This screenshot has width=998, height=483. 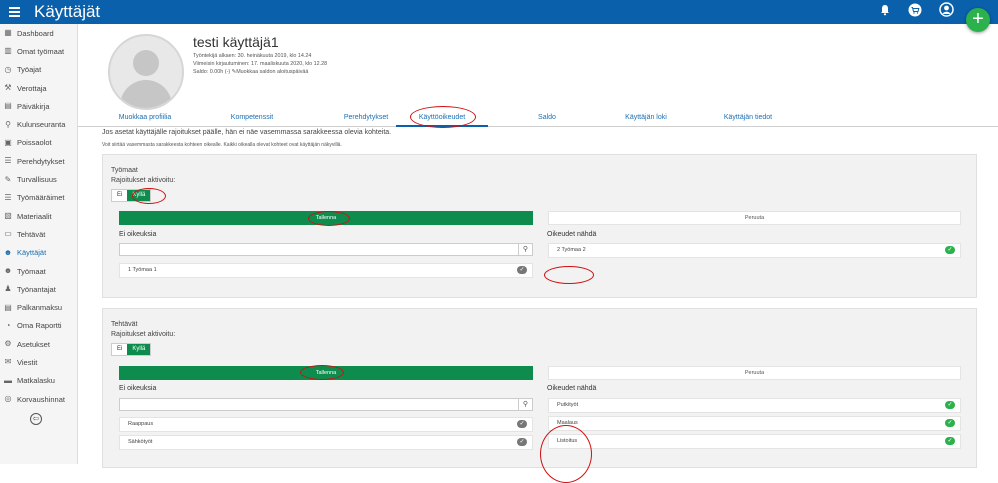 I want to click on list-item-label: 2 Työmaa 2, so click(x=571, y=250).